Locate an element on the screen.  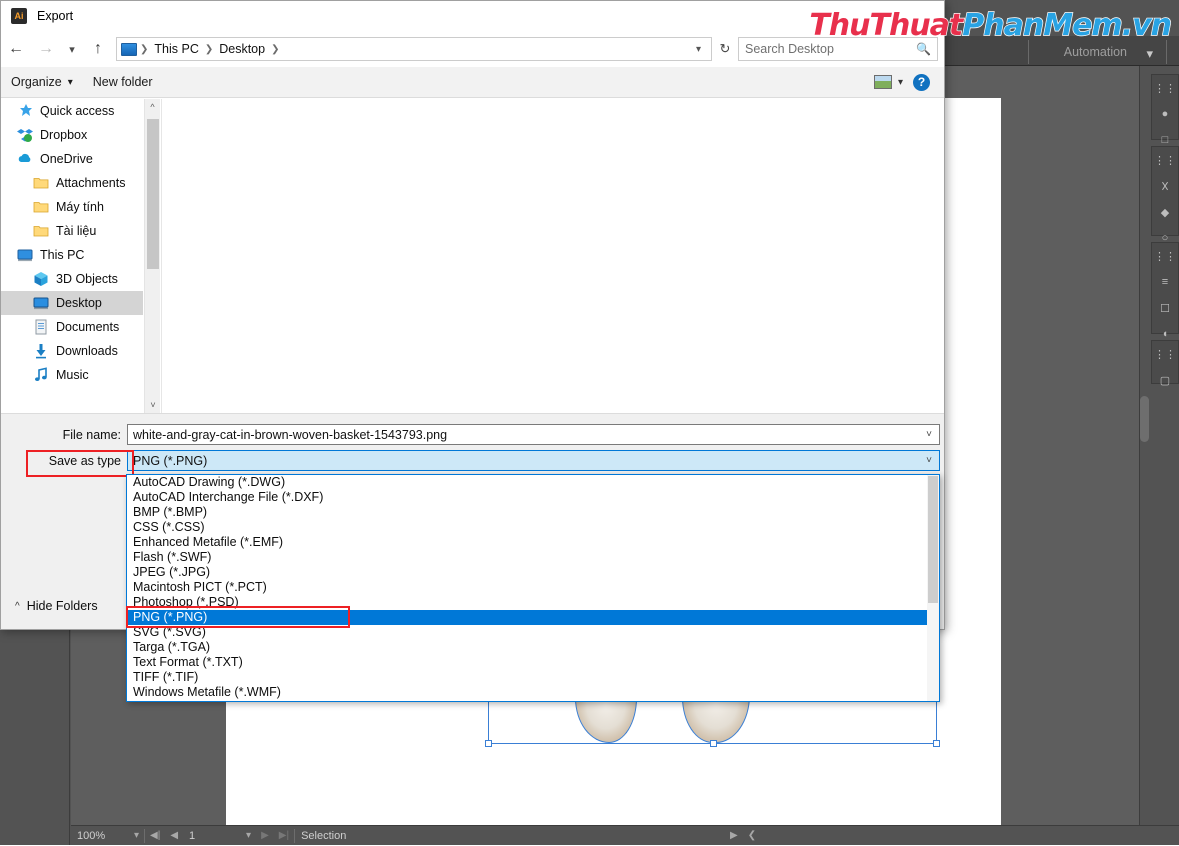
desktop-icon is located at coordinates (41, 303).